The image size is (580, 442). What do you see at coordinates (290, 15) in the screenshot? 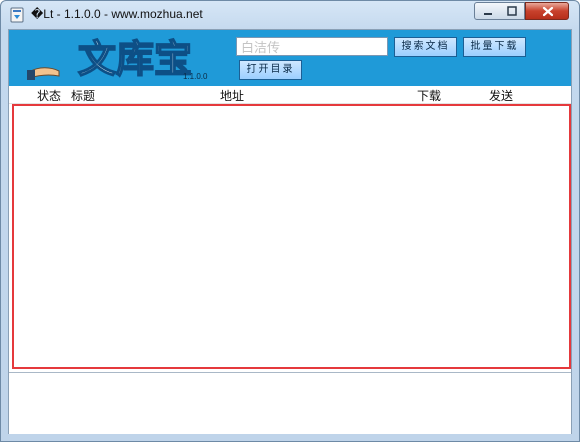
I see `title-bar: �Lt - 1.1.0.0 - www.mozhua.net` at bounding box center [290, 15].